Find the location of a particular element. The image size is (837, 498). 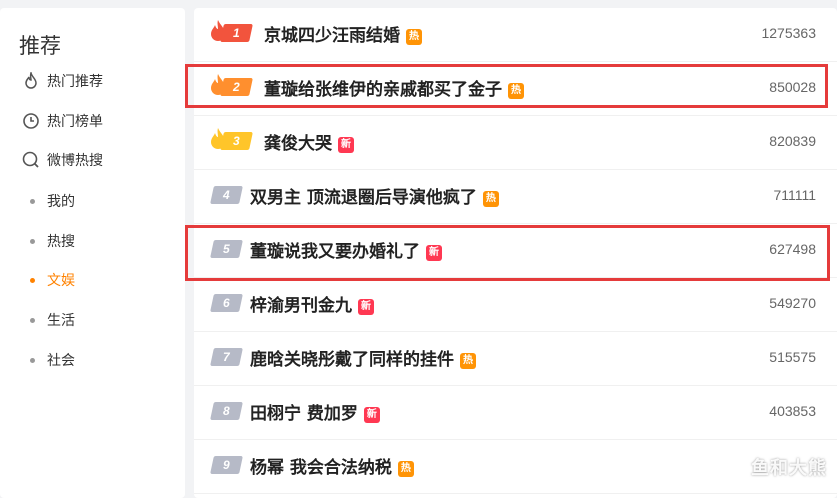

nav-item-label: 微博热搜 is located at coordinates (75, 161).